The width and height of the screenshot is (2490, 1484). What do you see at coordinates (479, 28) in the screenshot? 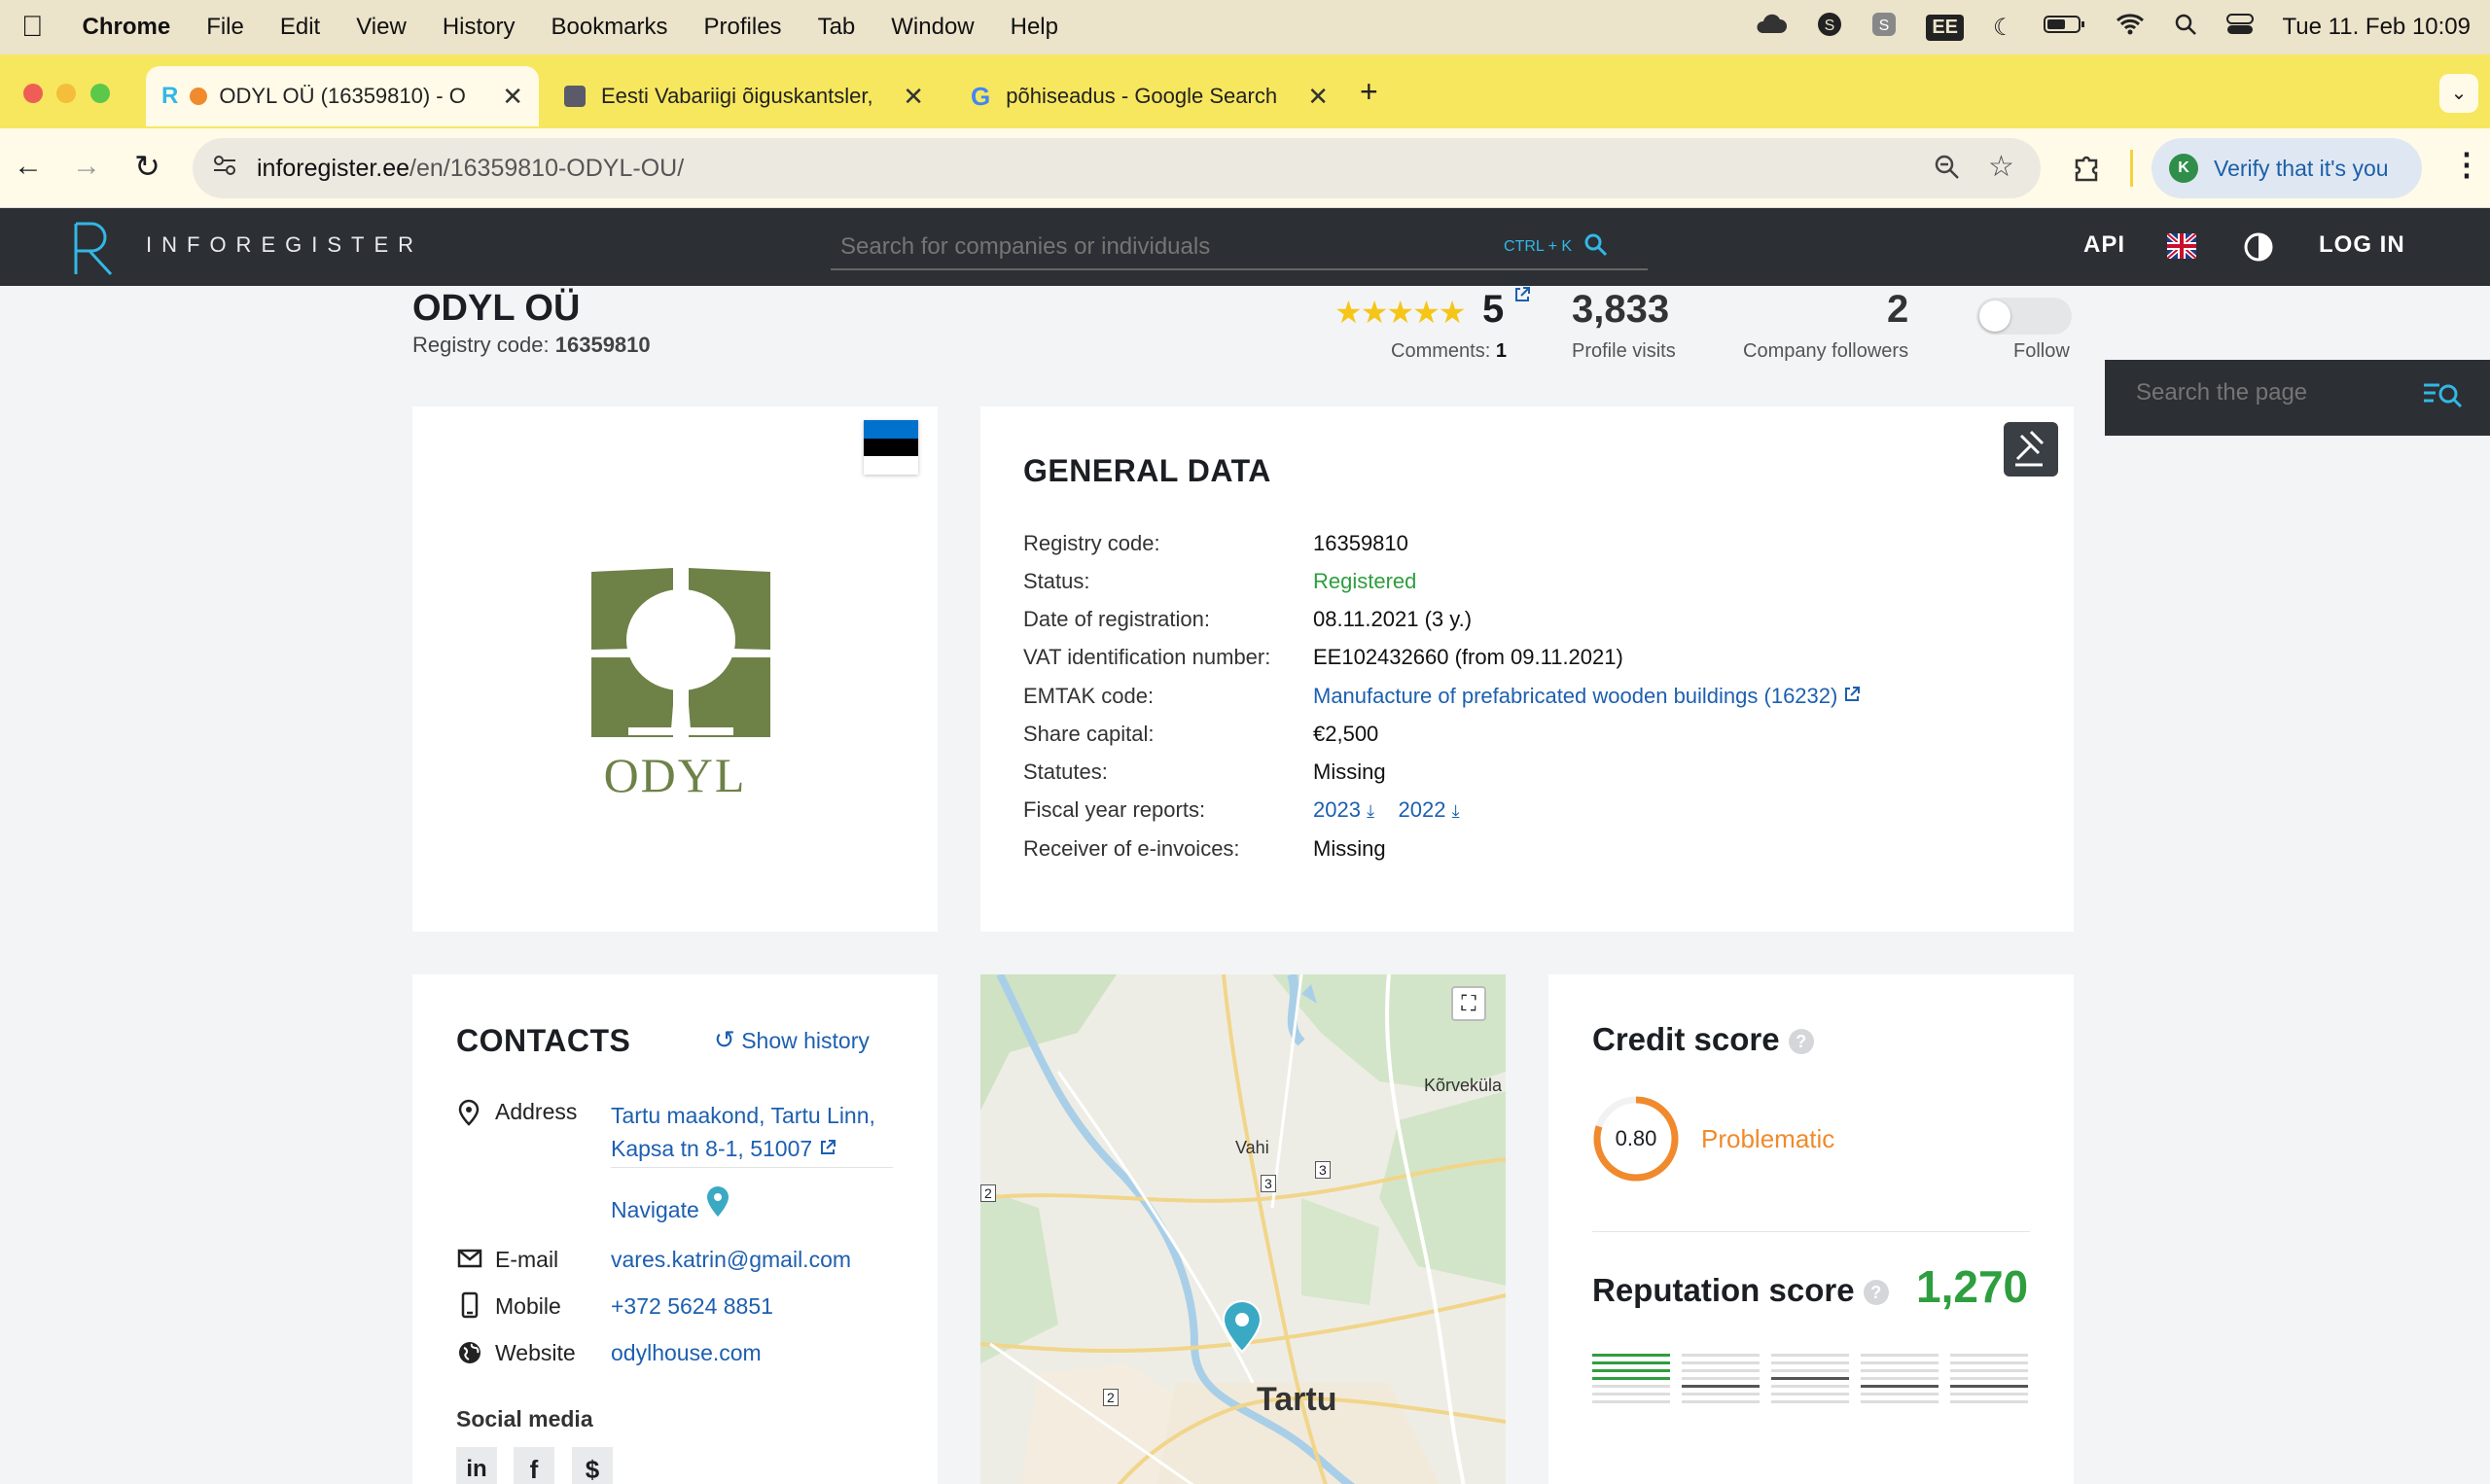
I see `menu-history: History` at bounding box center [479, 28].